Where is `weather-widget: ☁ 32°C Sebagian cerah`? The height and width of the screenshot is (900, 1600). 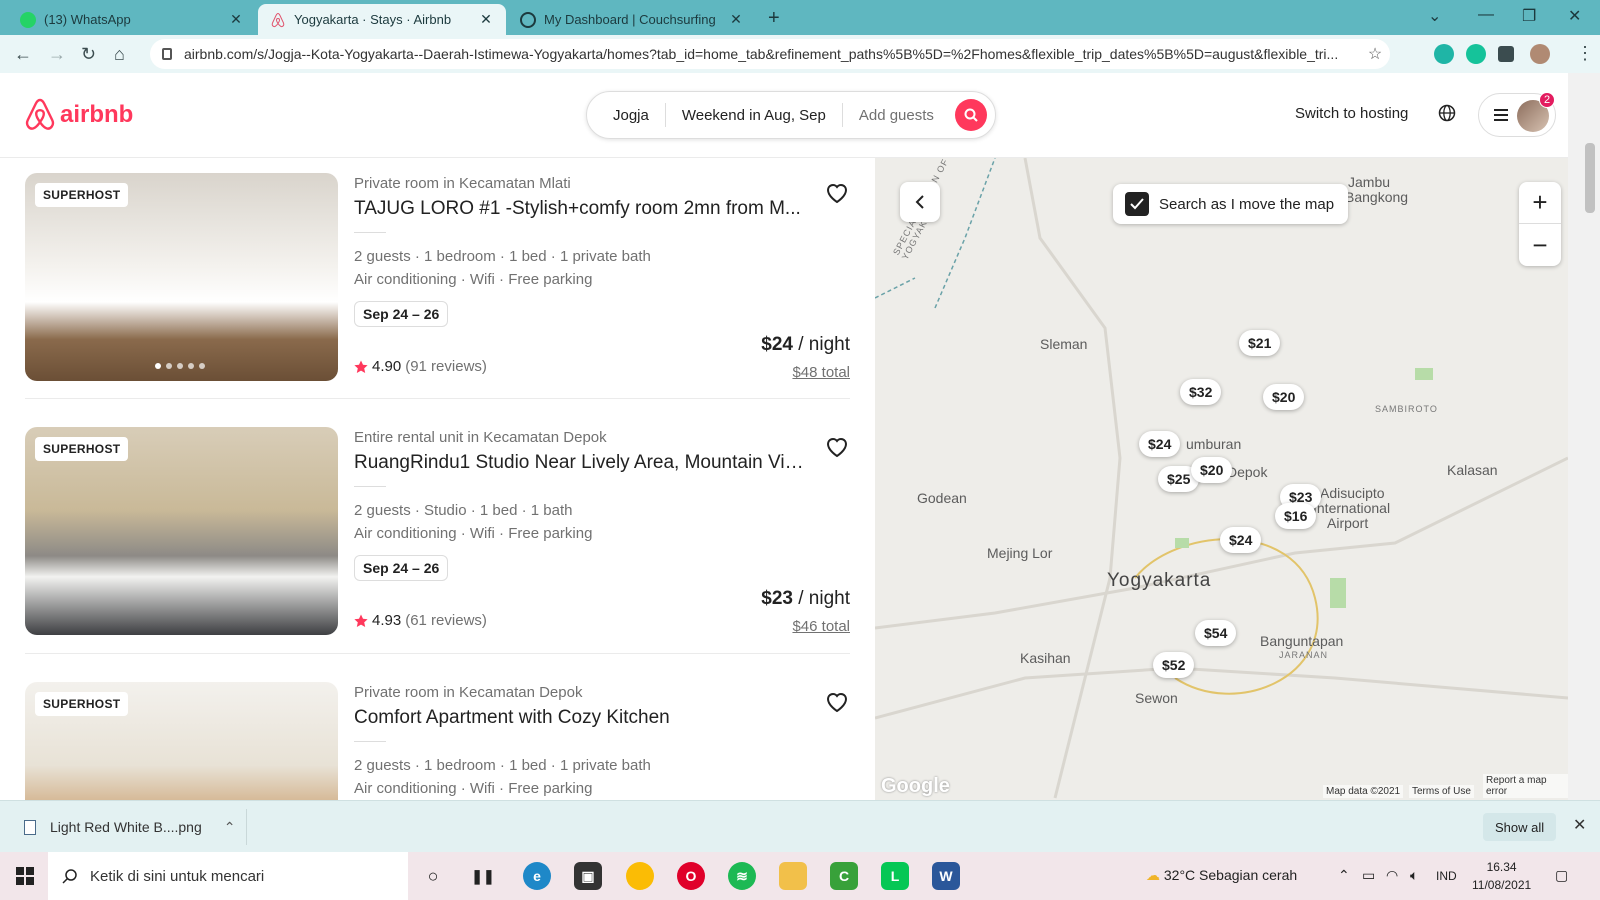 weather-widget: ☁ 32°C Sebagian cerah is located at coordinates (1221, 875).